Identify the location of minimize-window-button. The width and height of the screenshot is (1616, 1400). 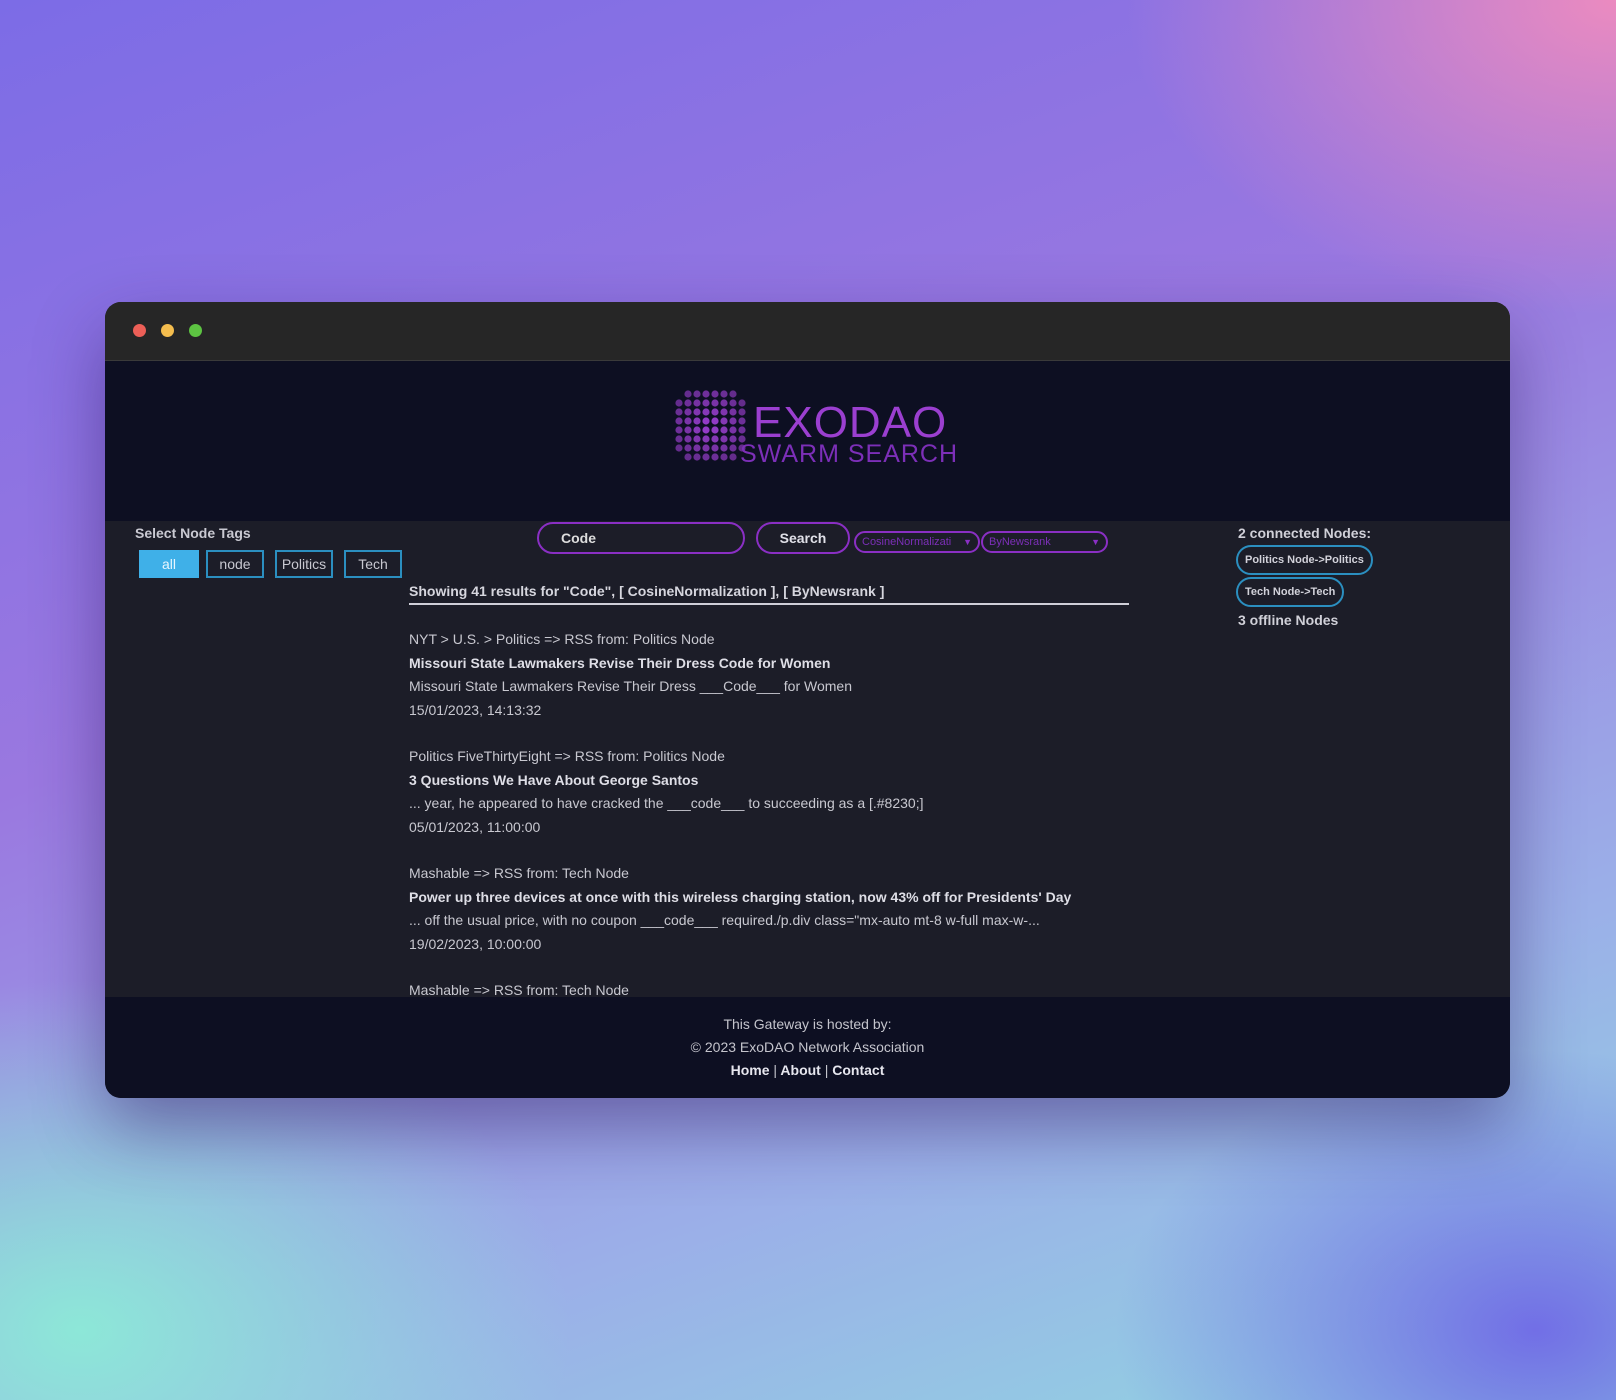
(167, 330).